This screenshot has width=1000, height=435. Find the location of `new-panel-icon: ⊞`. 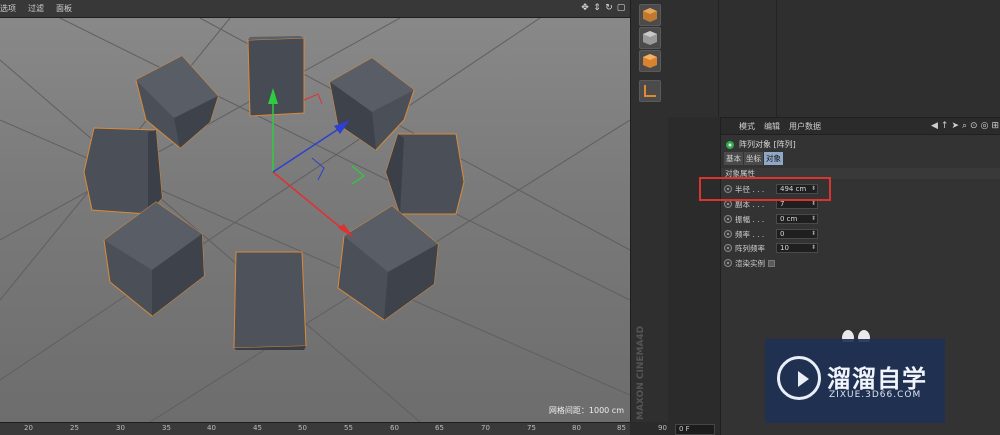

new-panel-icon: ⊞ is located at coordinates (995, 126).